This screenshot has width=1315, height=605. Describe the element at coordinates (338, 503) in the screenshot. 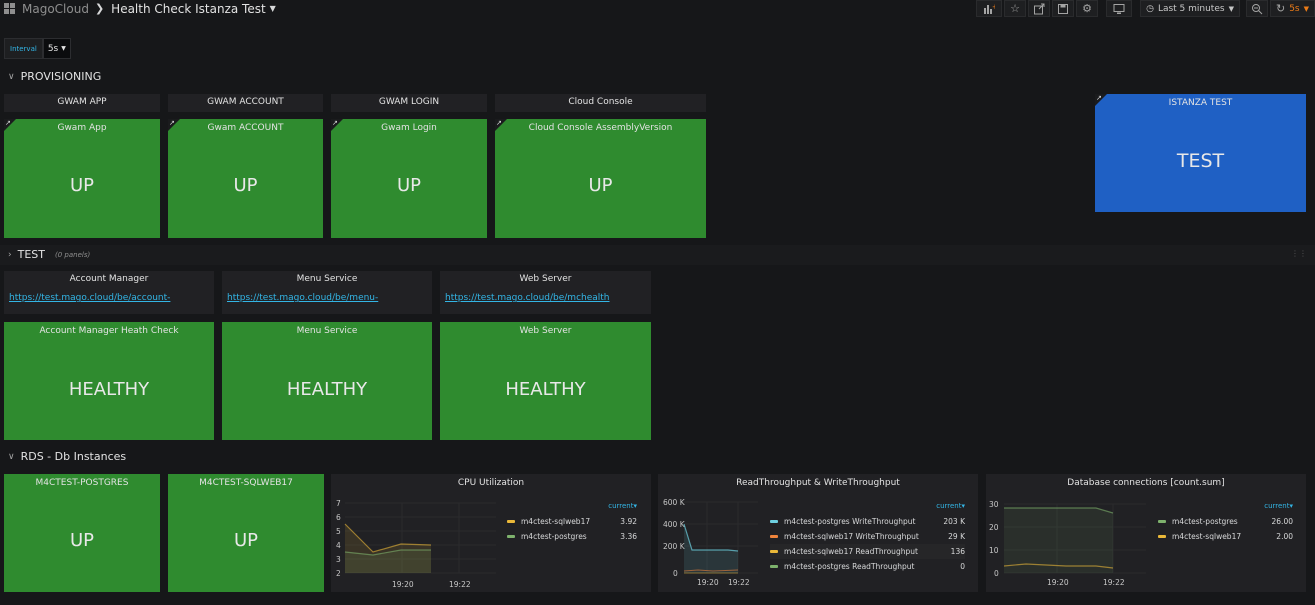

I see `y-tick: 7` at that location.